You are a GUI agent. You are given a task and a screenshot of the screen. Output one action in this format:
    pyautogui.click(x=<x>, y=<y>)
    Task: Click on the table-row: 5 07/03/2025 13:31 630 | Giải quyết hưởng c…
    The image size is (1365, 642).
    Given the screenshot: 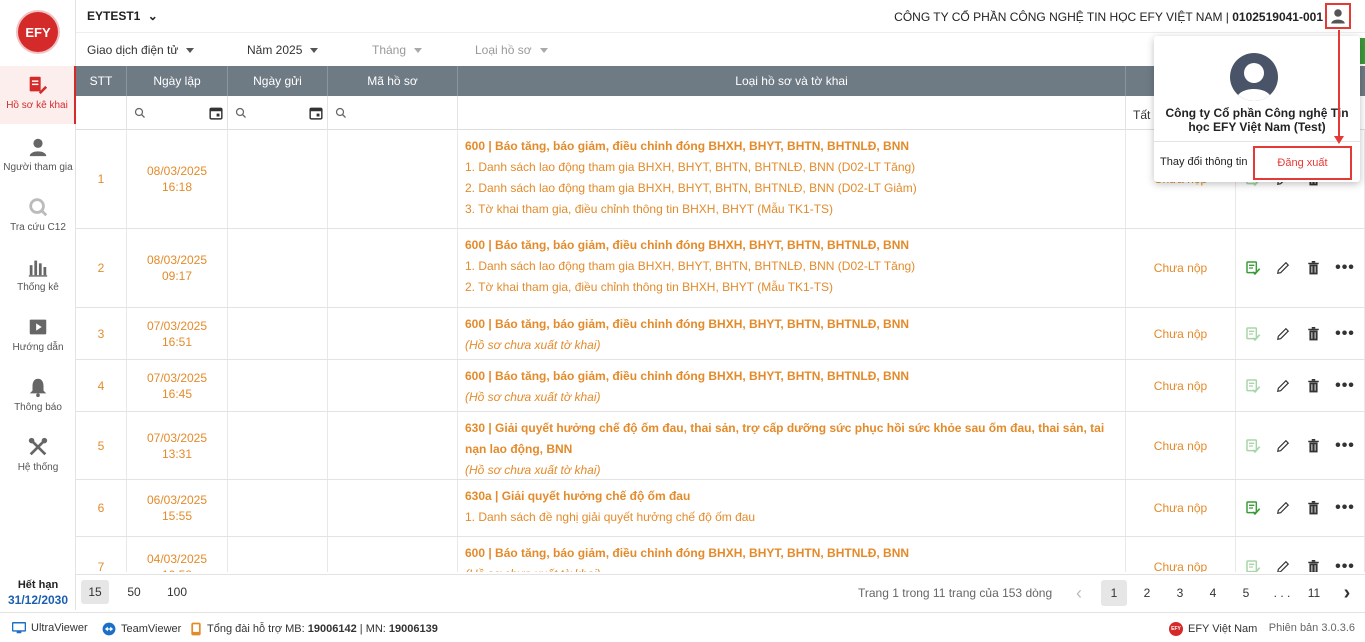 What is the action you would take?
    pyautogui.click(x=720, y=446)
    